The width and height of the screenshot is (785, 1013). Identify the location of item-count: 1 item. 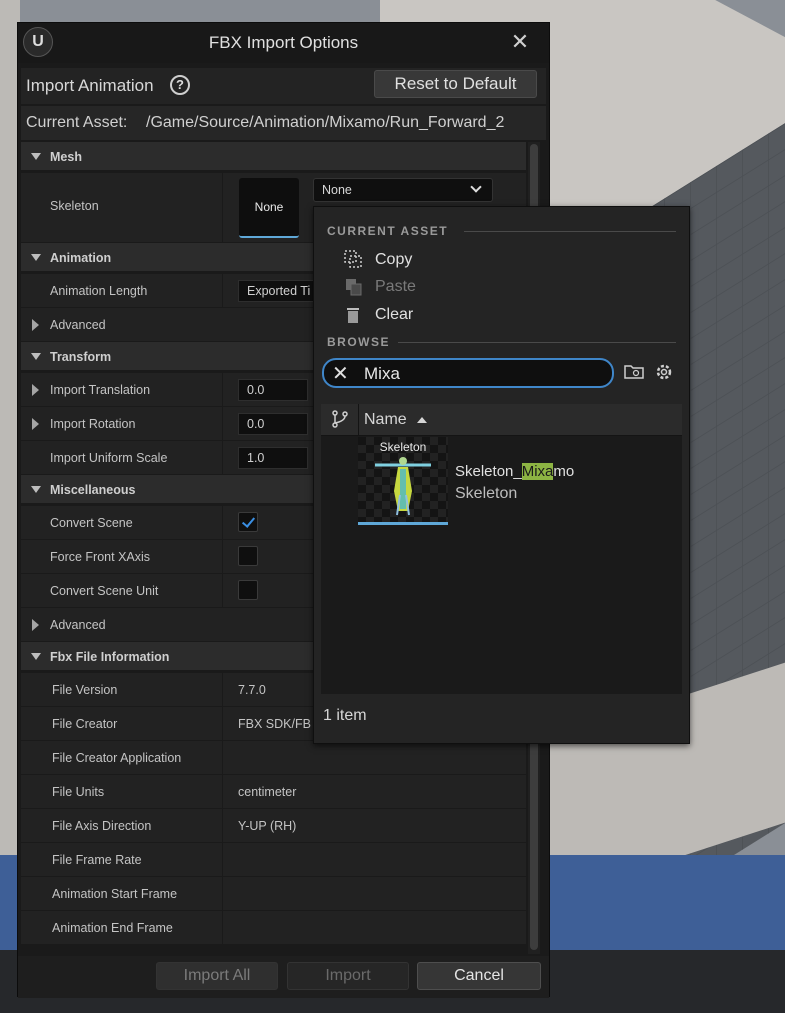
(345, 715).